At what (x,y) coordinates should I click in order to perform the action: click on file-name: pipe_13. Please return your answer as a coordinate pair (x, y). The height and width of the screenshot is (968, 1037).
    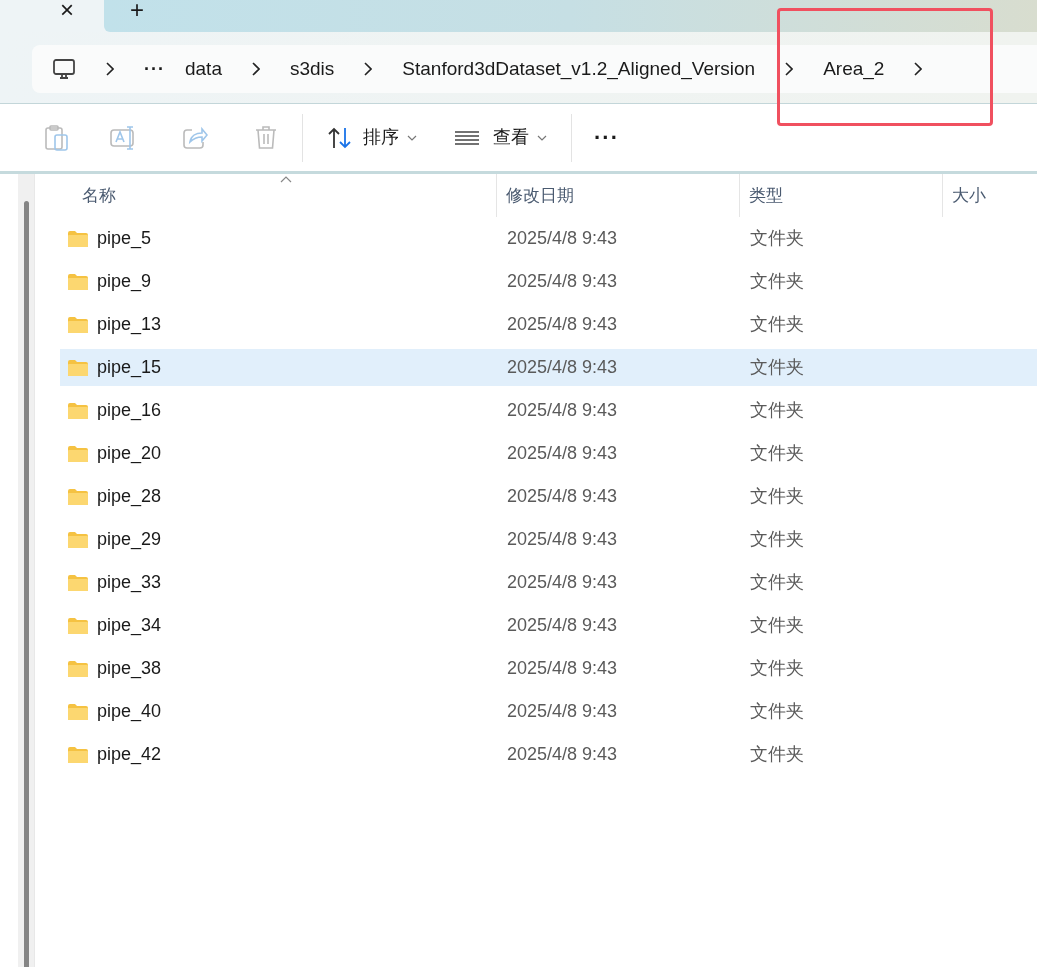
    Looking at the image, I should click on (129, 325).